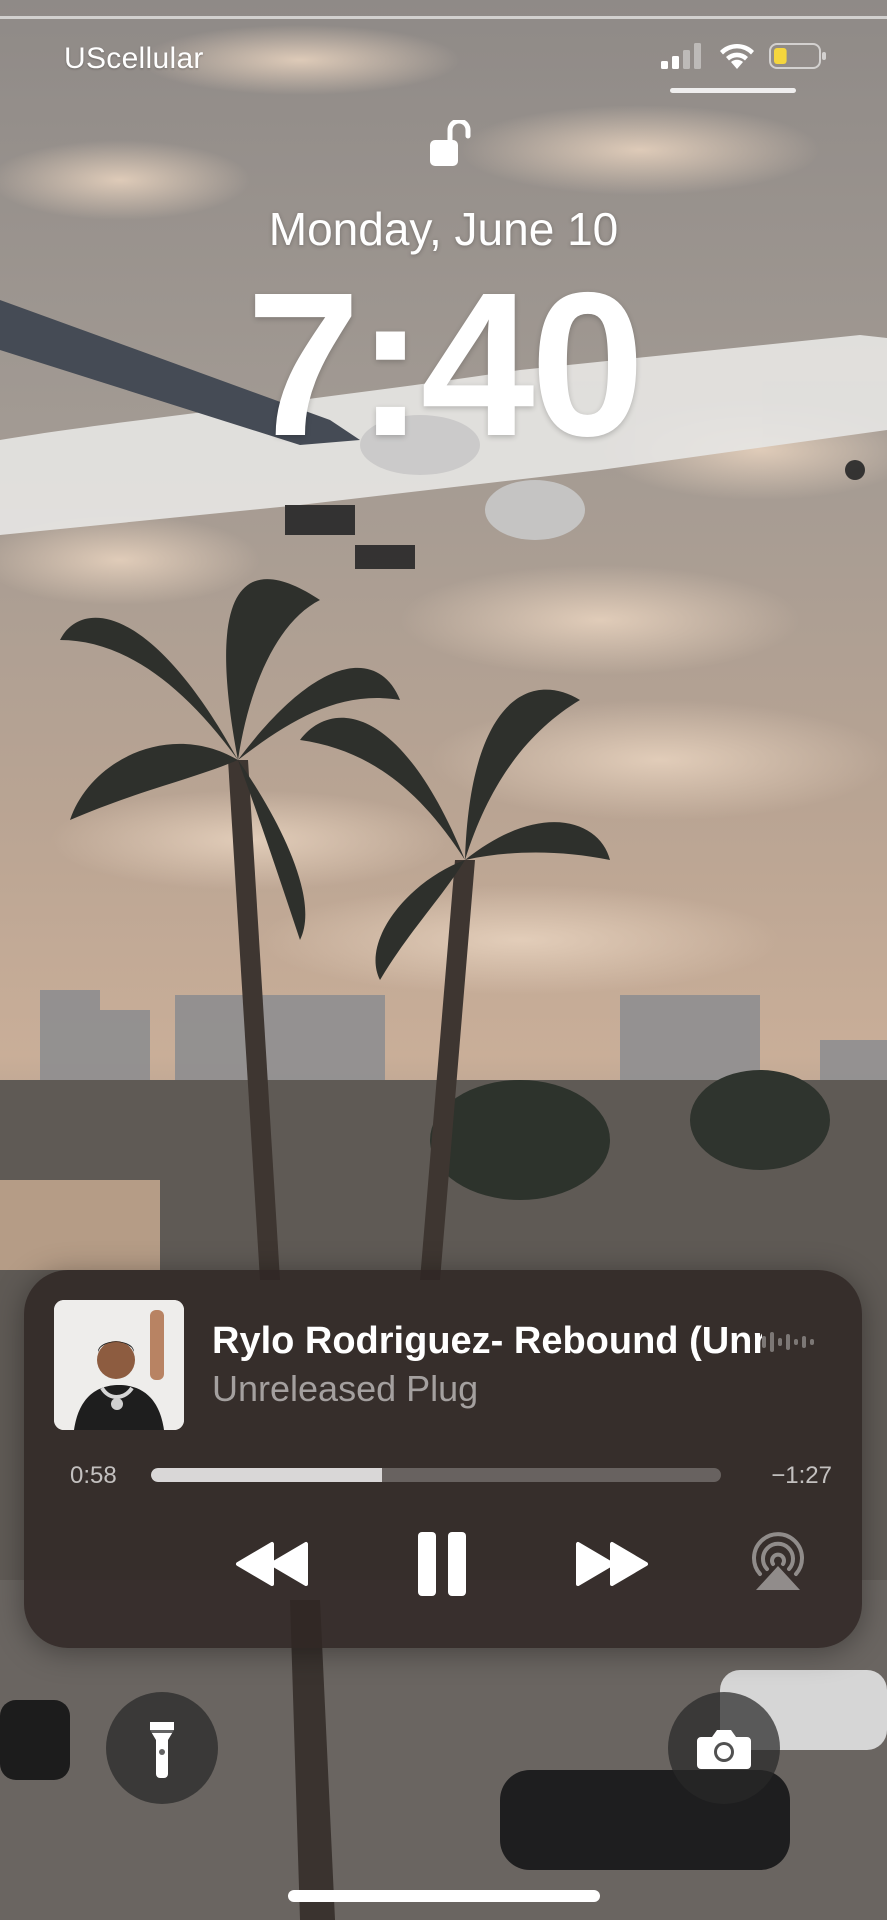 The height and width of the screenshot is (1920, 887). What do you see at coordinates (345, 1388) in the screenshot?
I see `track-artist: Unreleased Plug` at bounding box center [345, 1388].